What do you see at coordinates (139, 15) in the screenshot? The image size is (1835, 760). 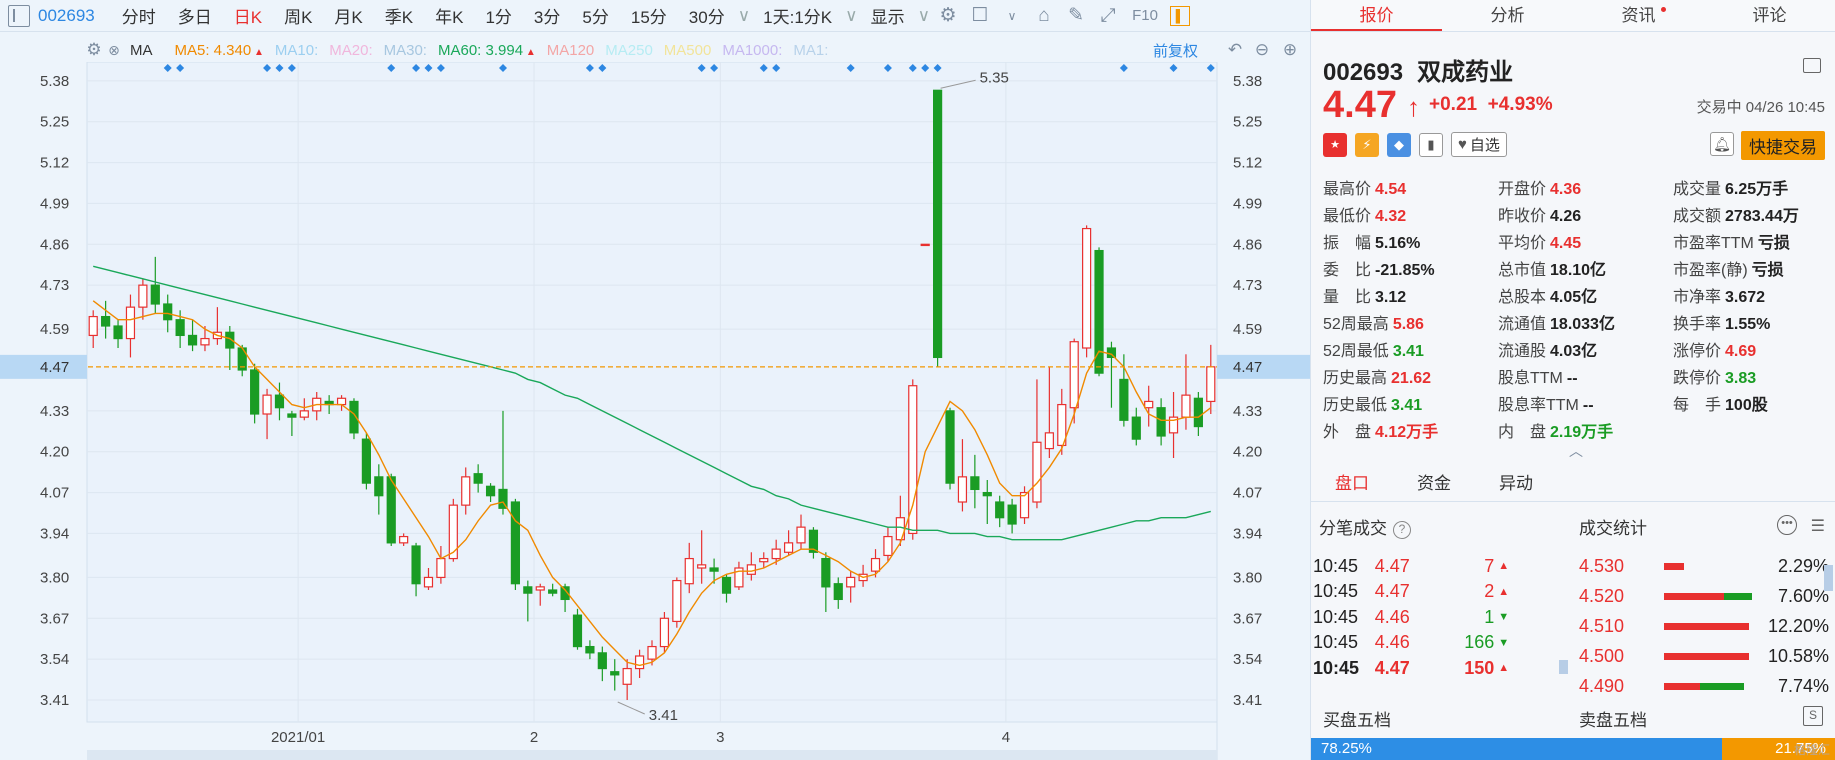 I see `period-tab: 分时` at bounding box center [139, 15].